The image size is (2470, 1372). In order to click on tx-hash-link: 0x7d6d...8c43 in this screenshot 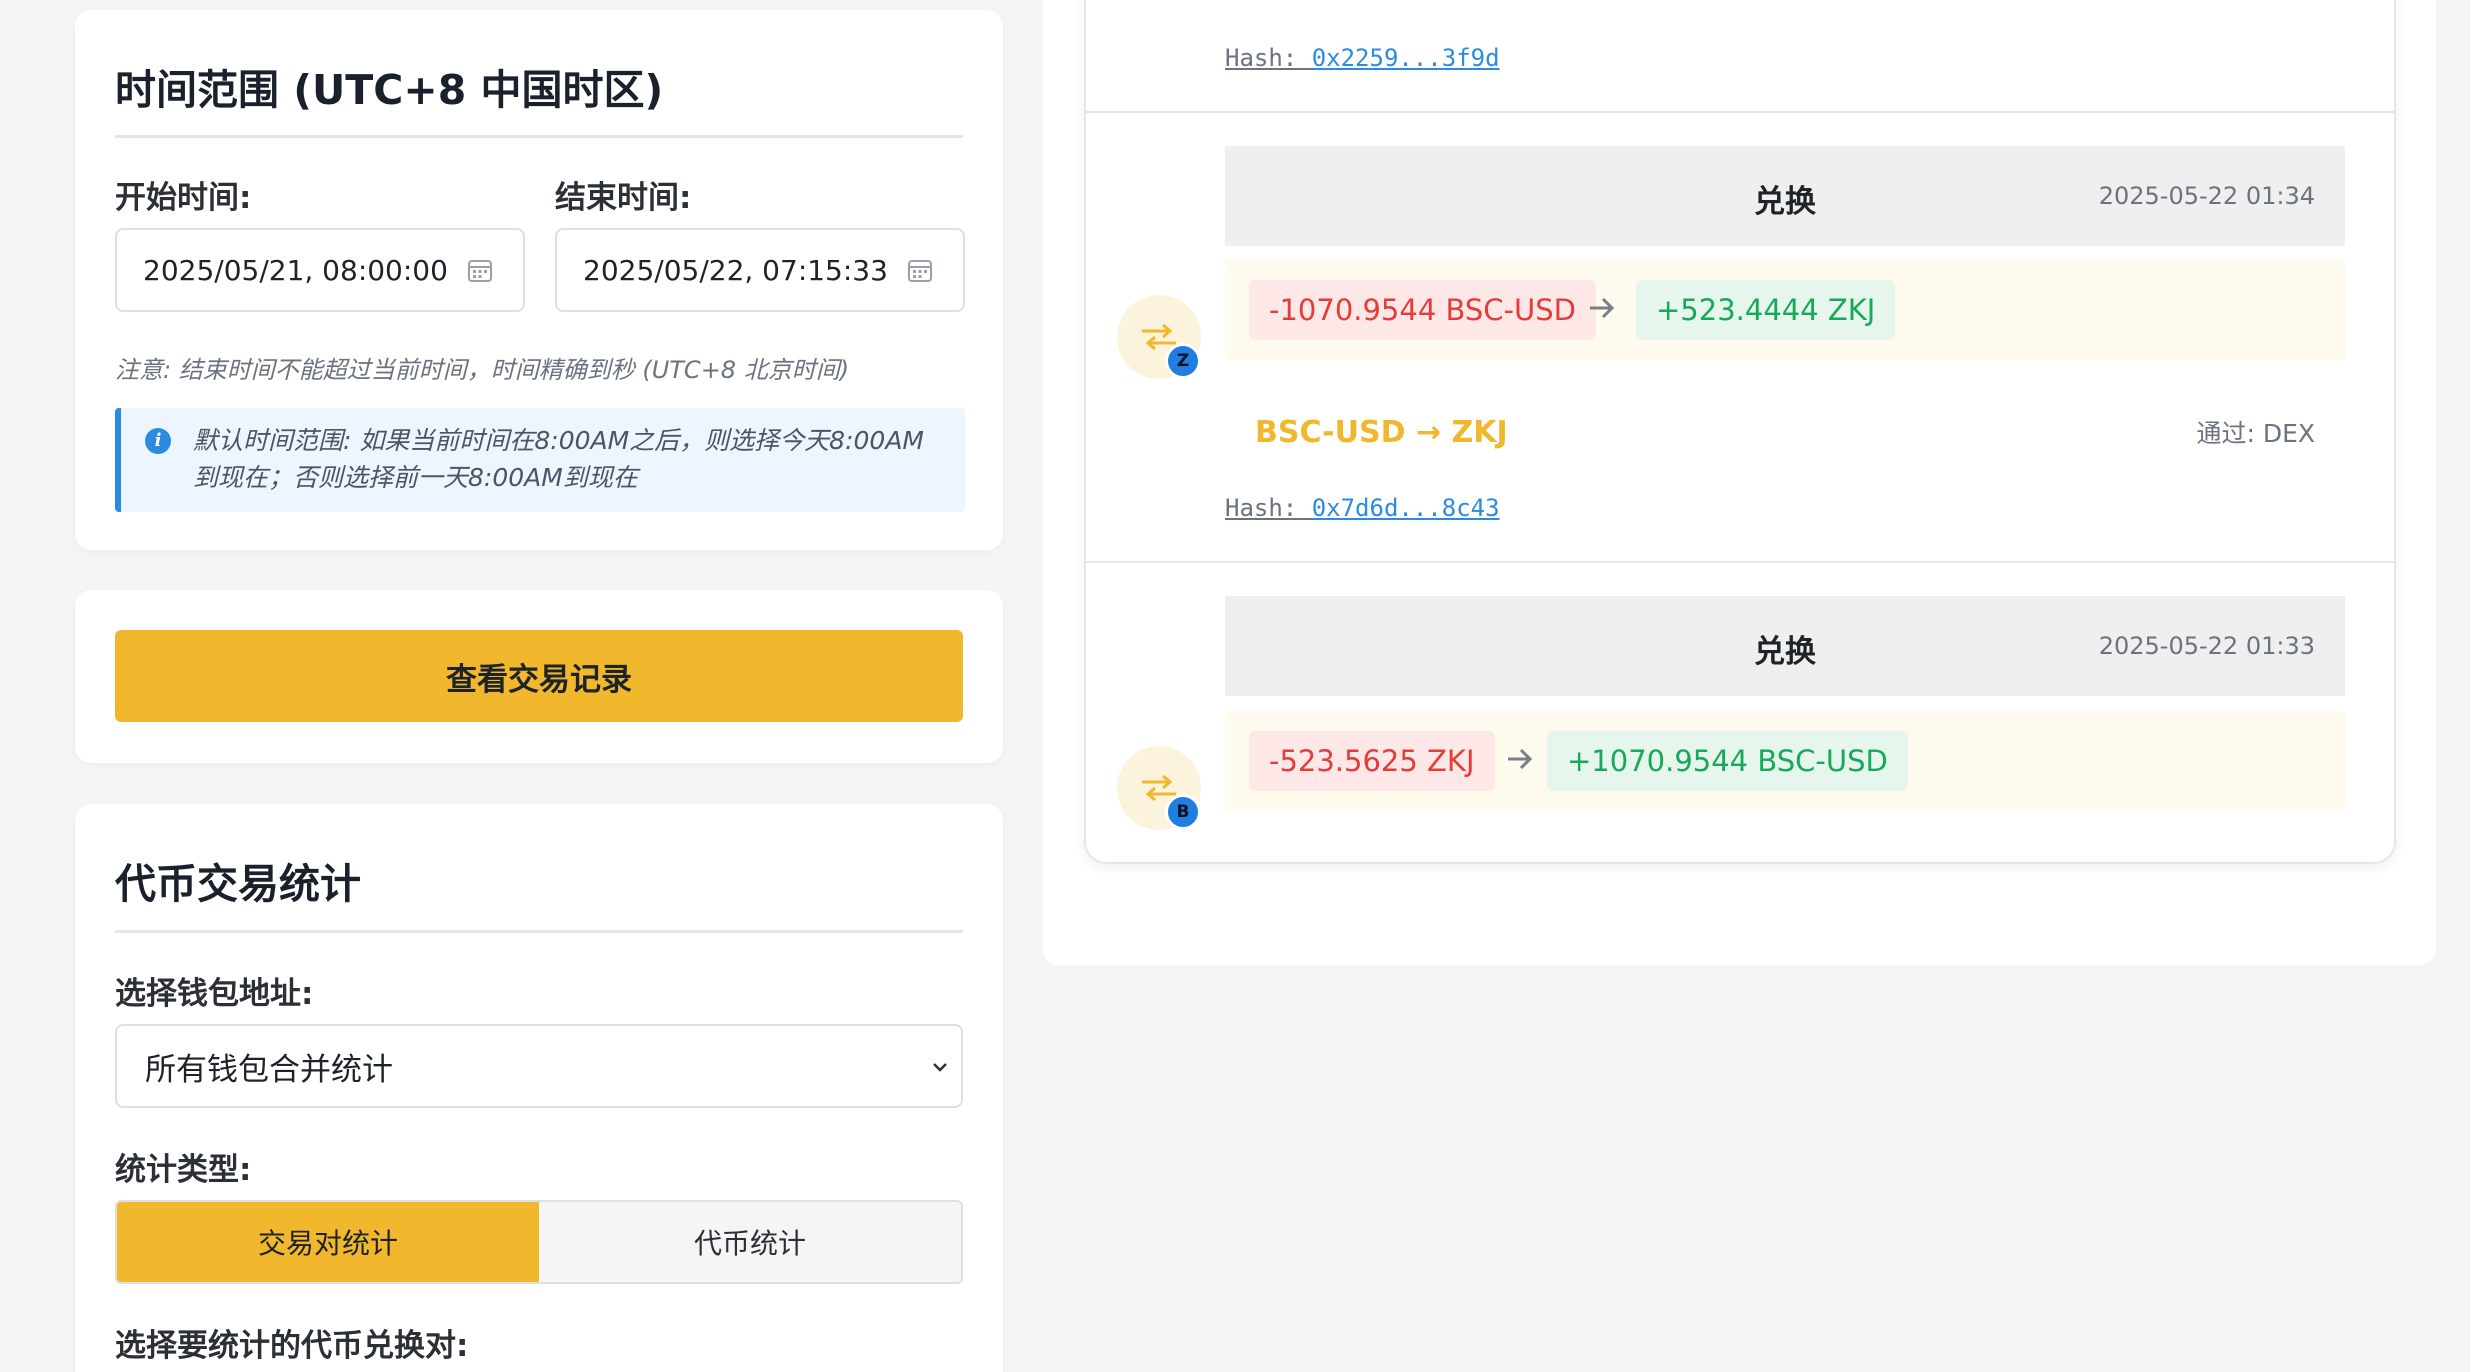, I will do `click(1406, 508)`.